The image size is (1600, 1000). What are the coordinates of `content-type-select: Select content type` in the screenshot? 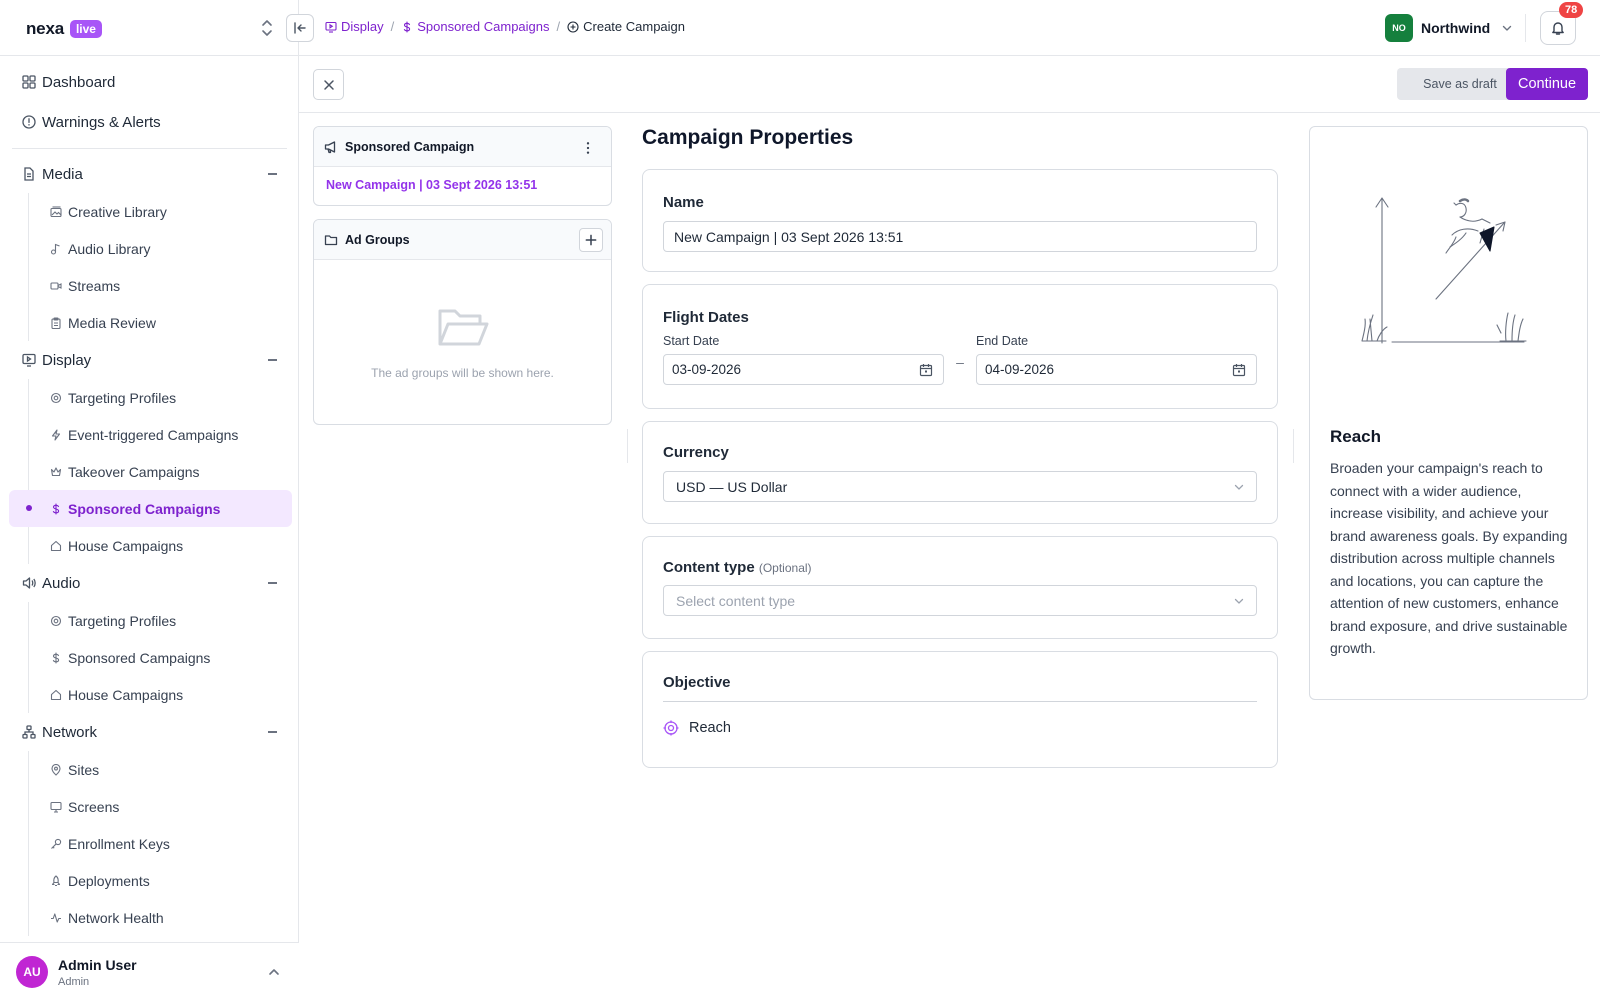 It's located at (960, 600).